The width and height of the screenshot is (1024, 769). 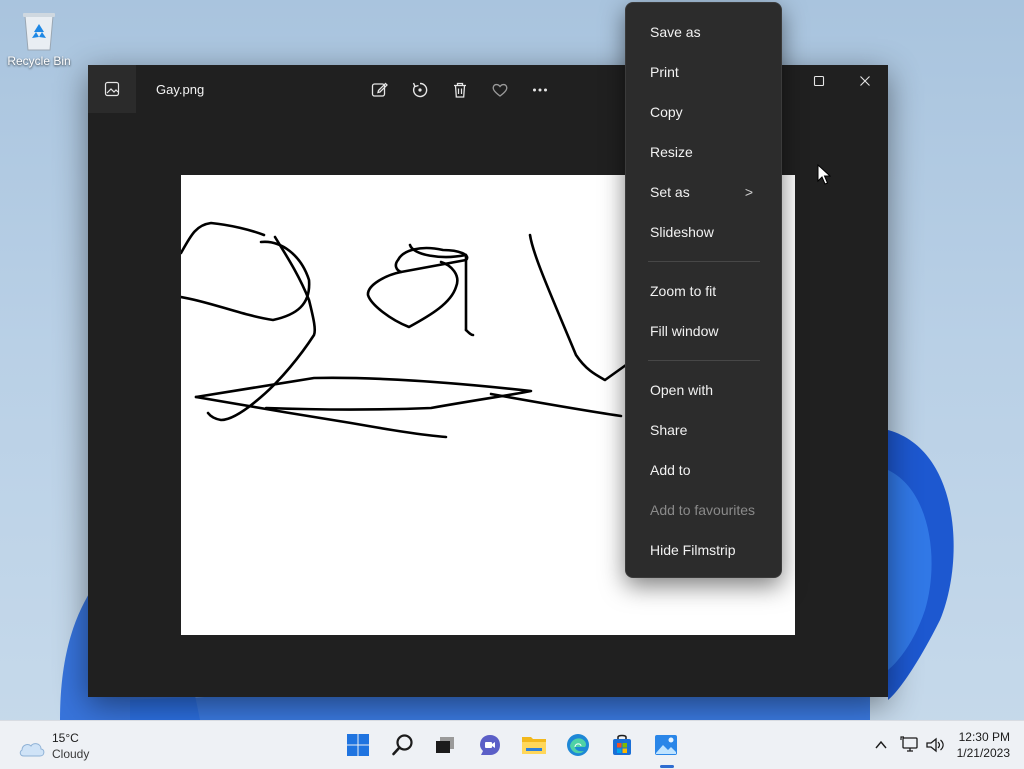 I want to click on photos-icon, so click(x=666, y=745).